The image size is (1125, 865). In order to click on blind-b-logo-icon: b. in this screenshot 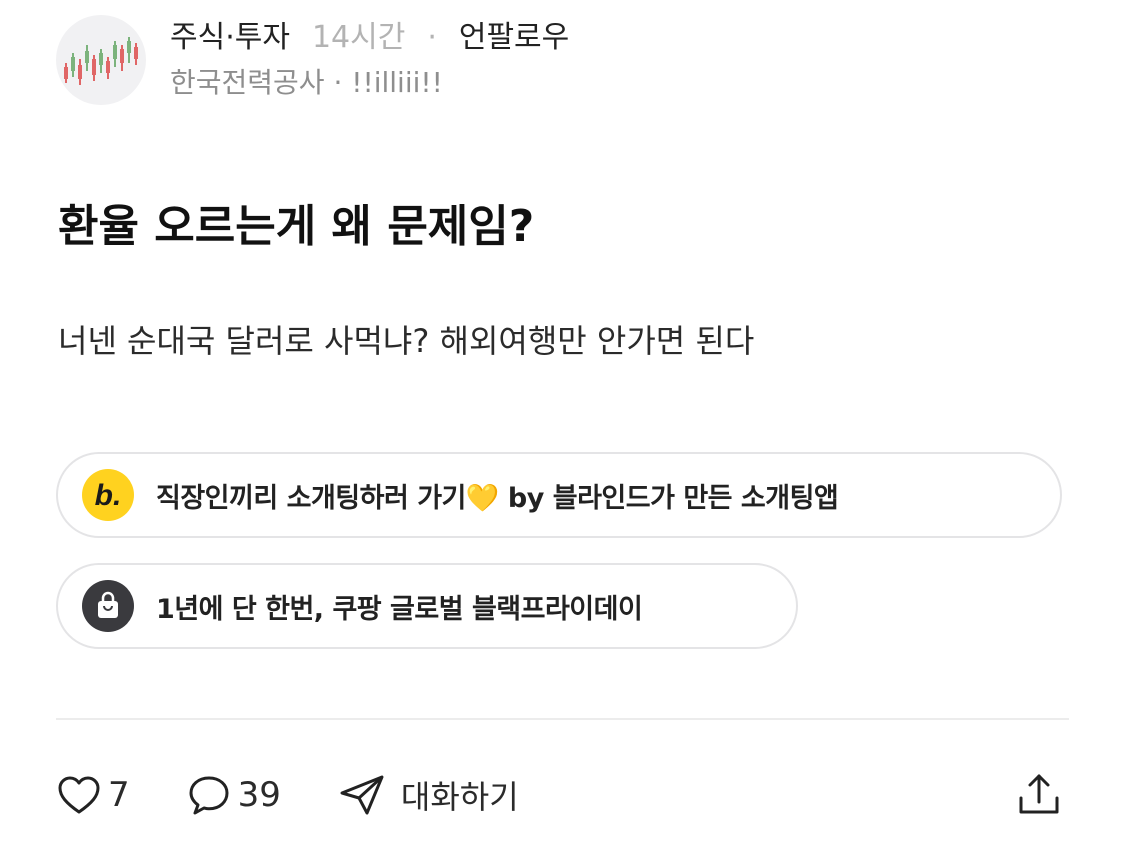, I will do `click(108, 495)`.